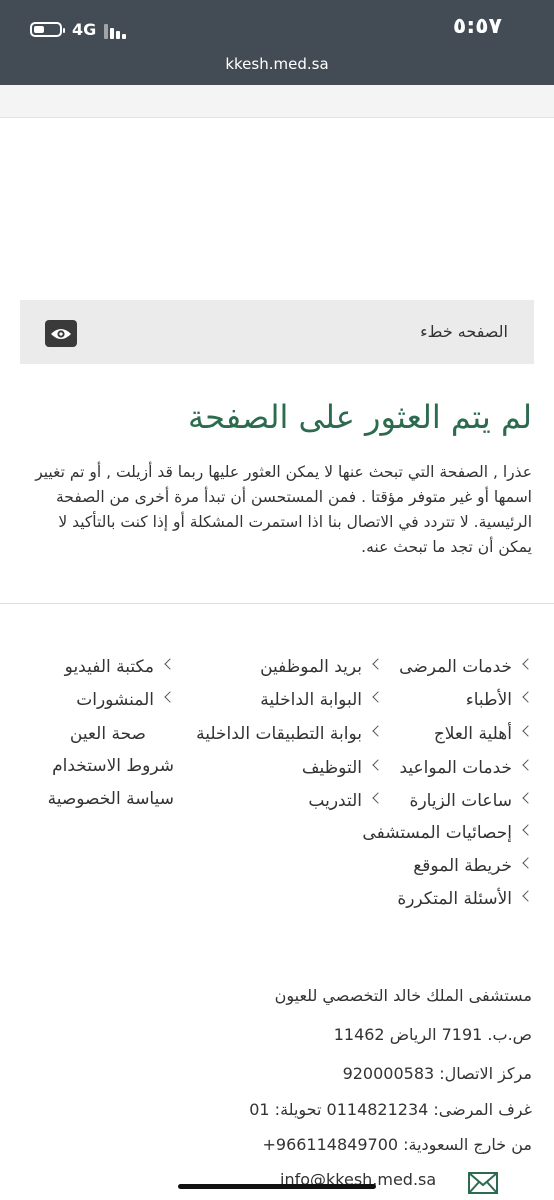  What do you see at coordinates (484, 734) in the screenshot?
I see `footer-link: أهلية العلاج` at bounding box center [484, 734].